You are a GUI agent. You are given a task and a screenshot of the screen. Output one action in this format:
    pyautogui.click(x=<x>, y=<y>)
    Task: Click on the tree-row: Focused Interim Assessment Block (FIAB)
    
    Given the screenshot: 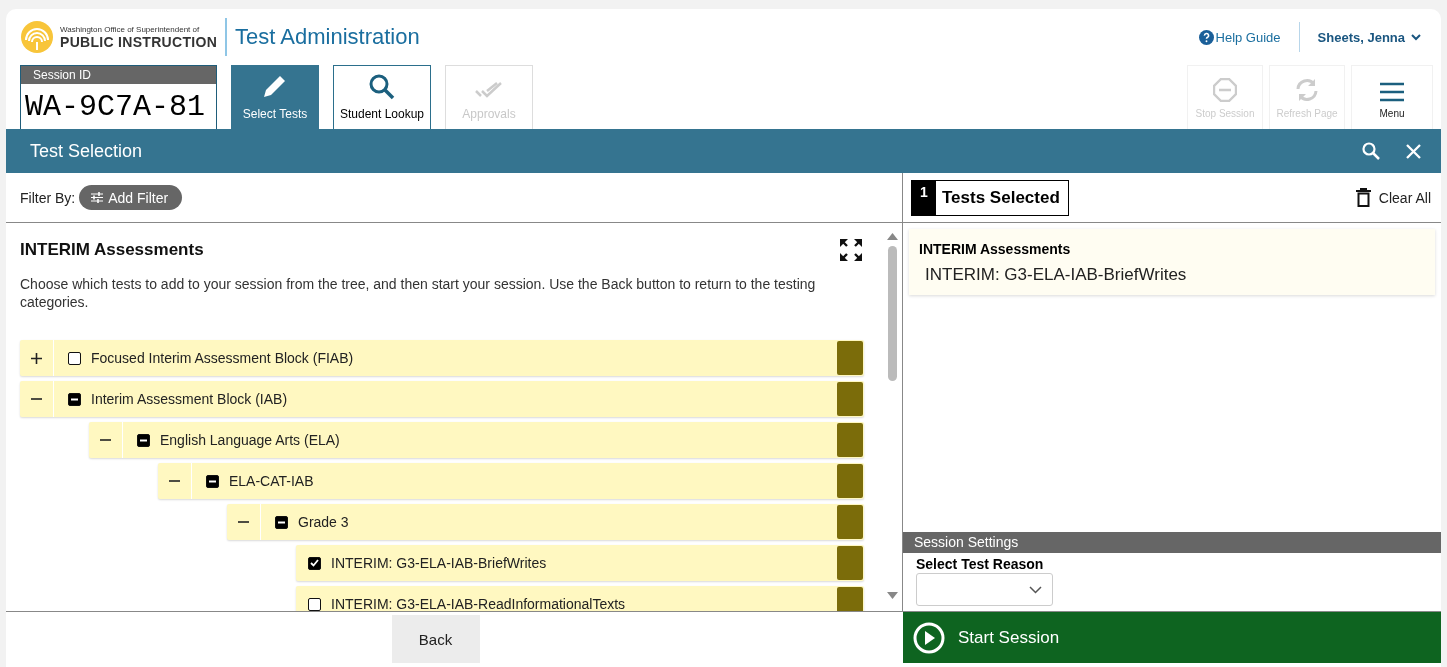 What is the action you would take?
    pyautogui.click(x=442, y=358)
    